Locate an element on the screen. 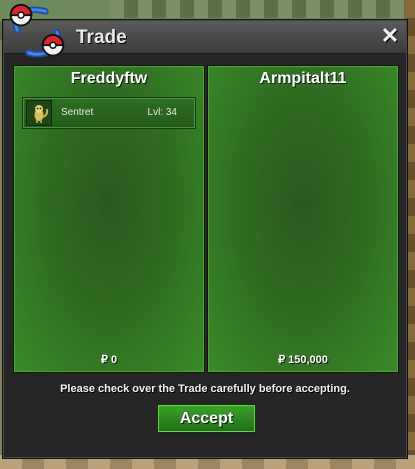 This screenshot has width=415, height=469. window-title: Trade is located at coordinates (101, 37).